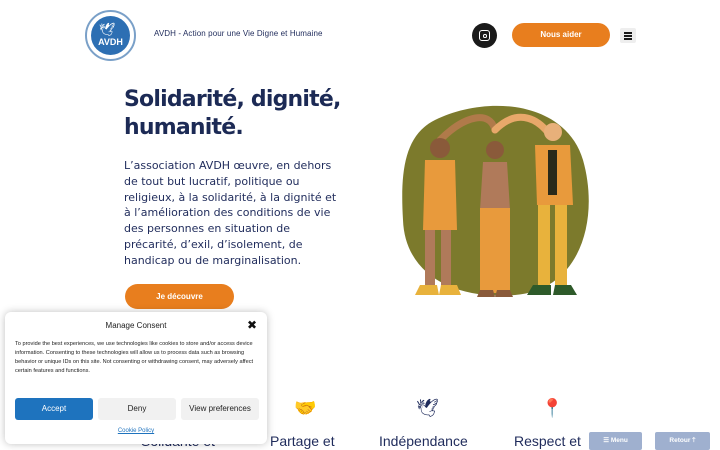  Describe the element at coordinates (628, 35) in the screenshot. I see `hamburger-icon` at that location.